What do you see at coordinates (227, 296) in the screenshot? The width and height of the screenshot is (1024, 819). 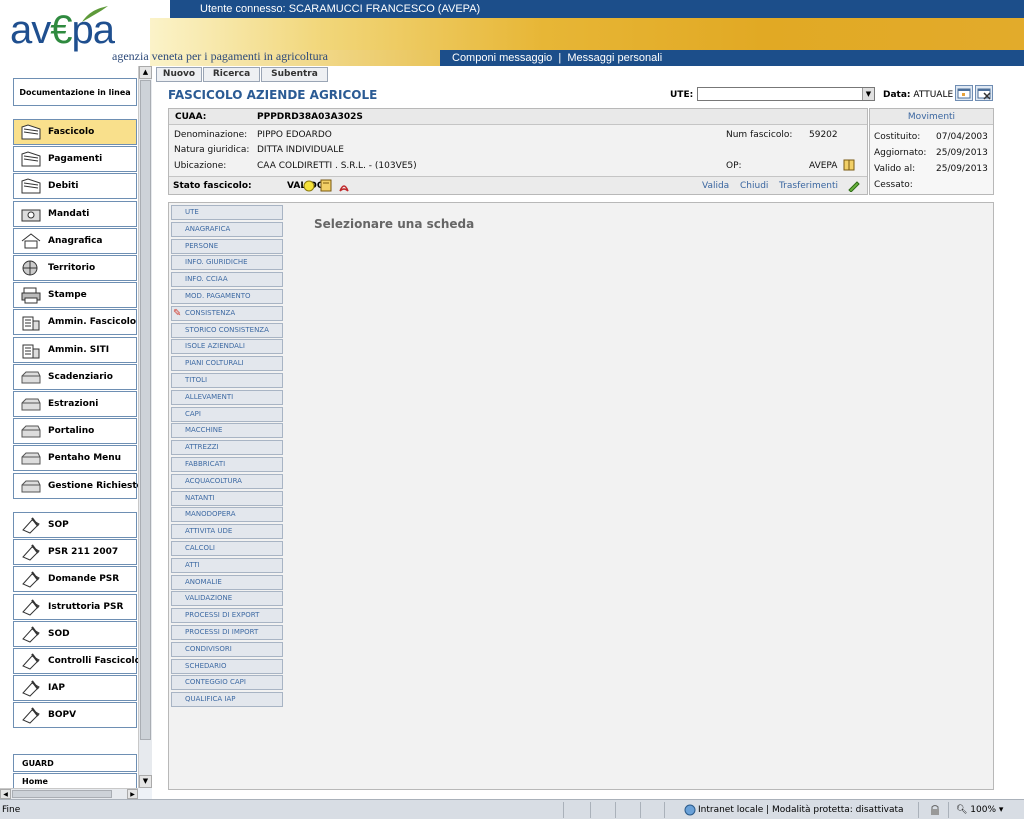 I see `tab-mod-pagamento: MOD. PAGAMENTO` at bounding box center [227, 296].